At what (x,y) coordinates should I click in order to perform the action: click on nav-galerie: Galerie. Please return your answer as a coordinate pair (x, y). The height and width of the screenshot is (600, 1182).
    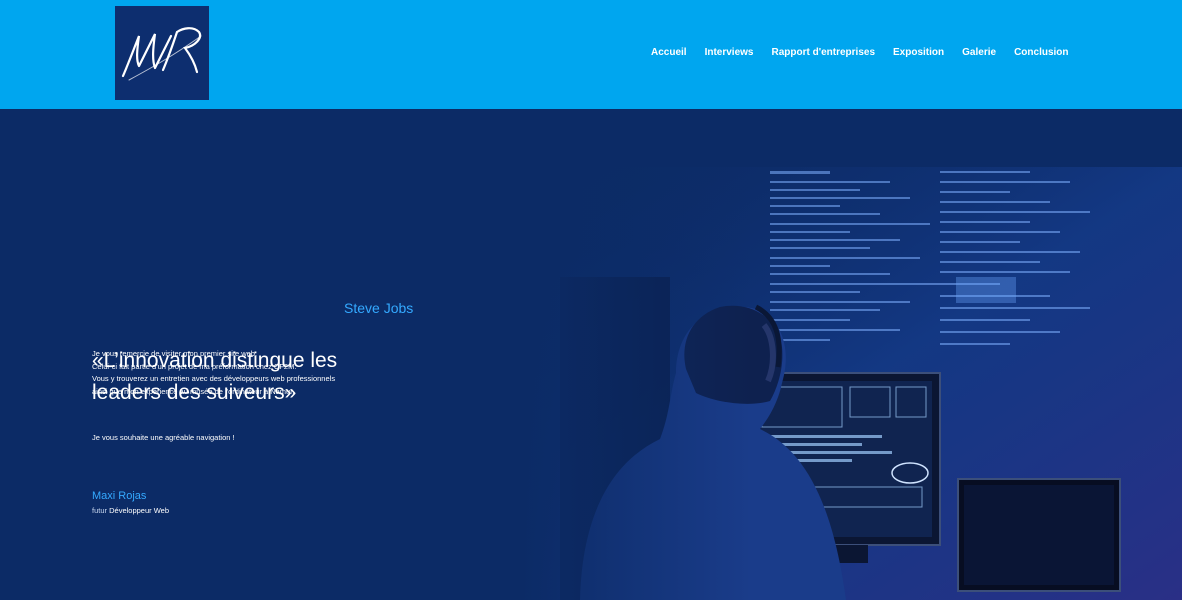
    Looking at the image, I should click on (979, 53).